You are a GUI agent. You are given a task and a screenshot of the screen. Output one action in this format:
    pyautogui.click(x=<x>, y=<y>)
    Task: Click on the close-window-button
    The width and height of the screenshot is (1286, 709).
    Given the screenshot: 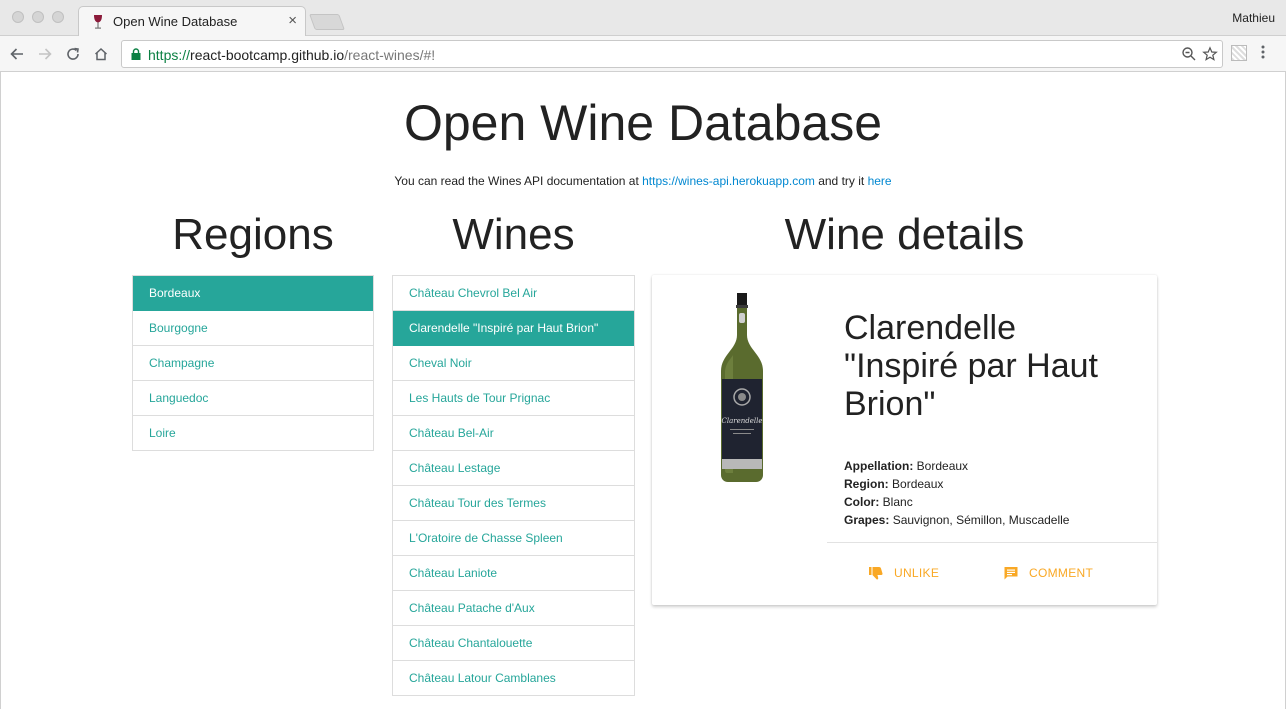 What is the action you would take?
    pyautogui.click(x=18, y=17)
    